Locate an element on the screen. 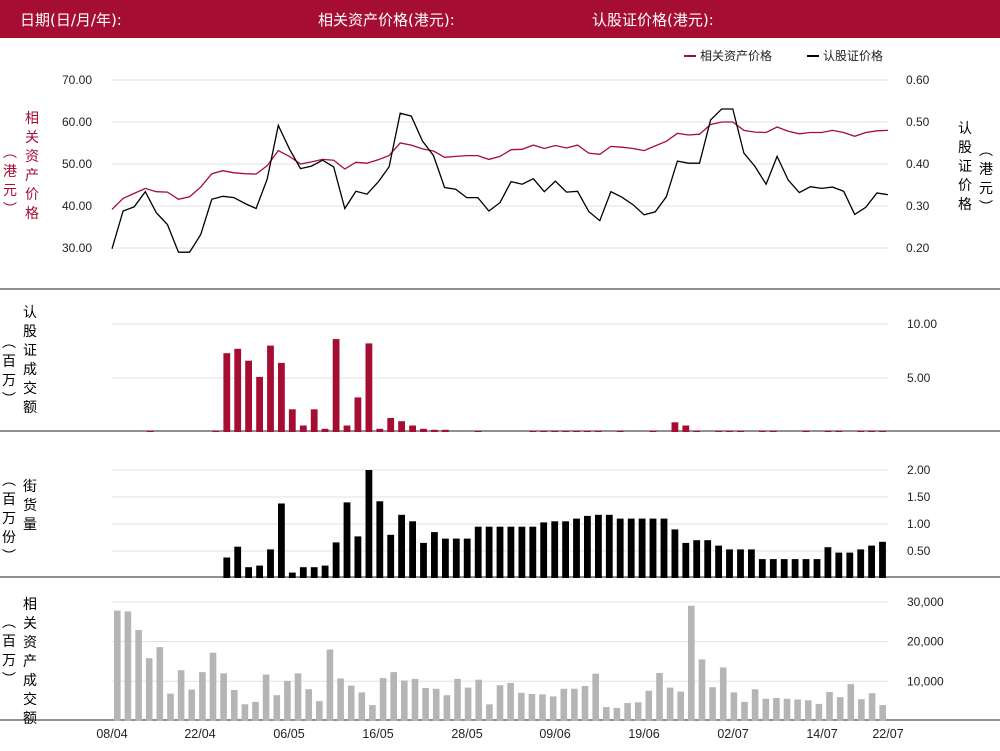  x-tick-label: 09/06 is located at coordinates (554, 734).